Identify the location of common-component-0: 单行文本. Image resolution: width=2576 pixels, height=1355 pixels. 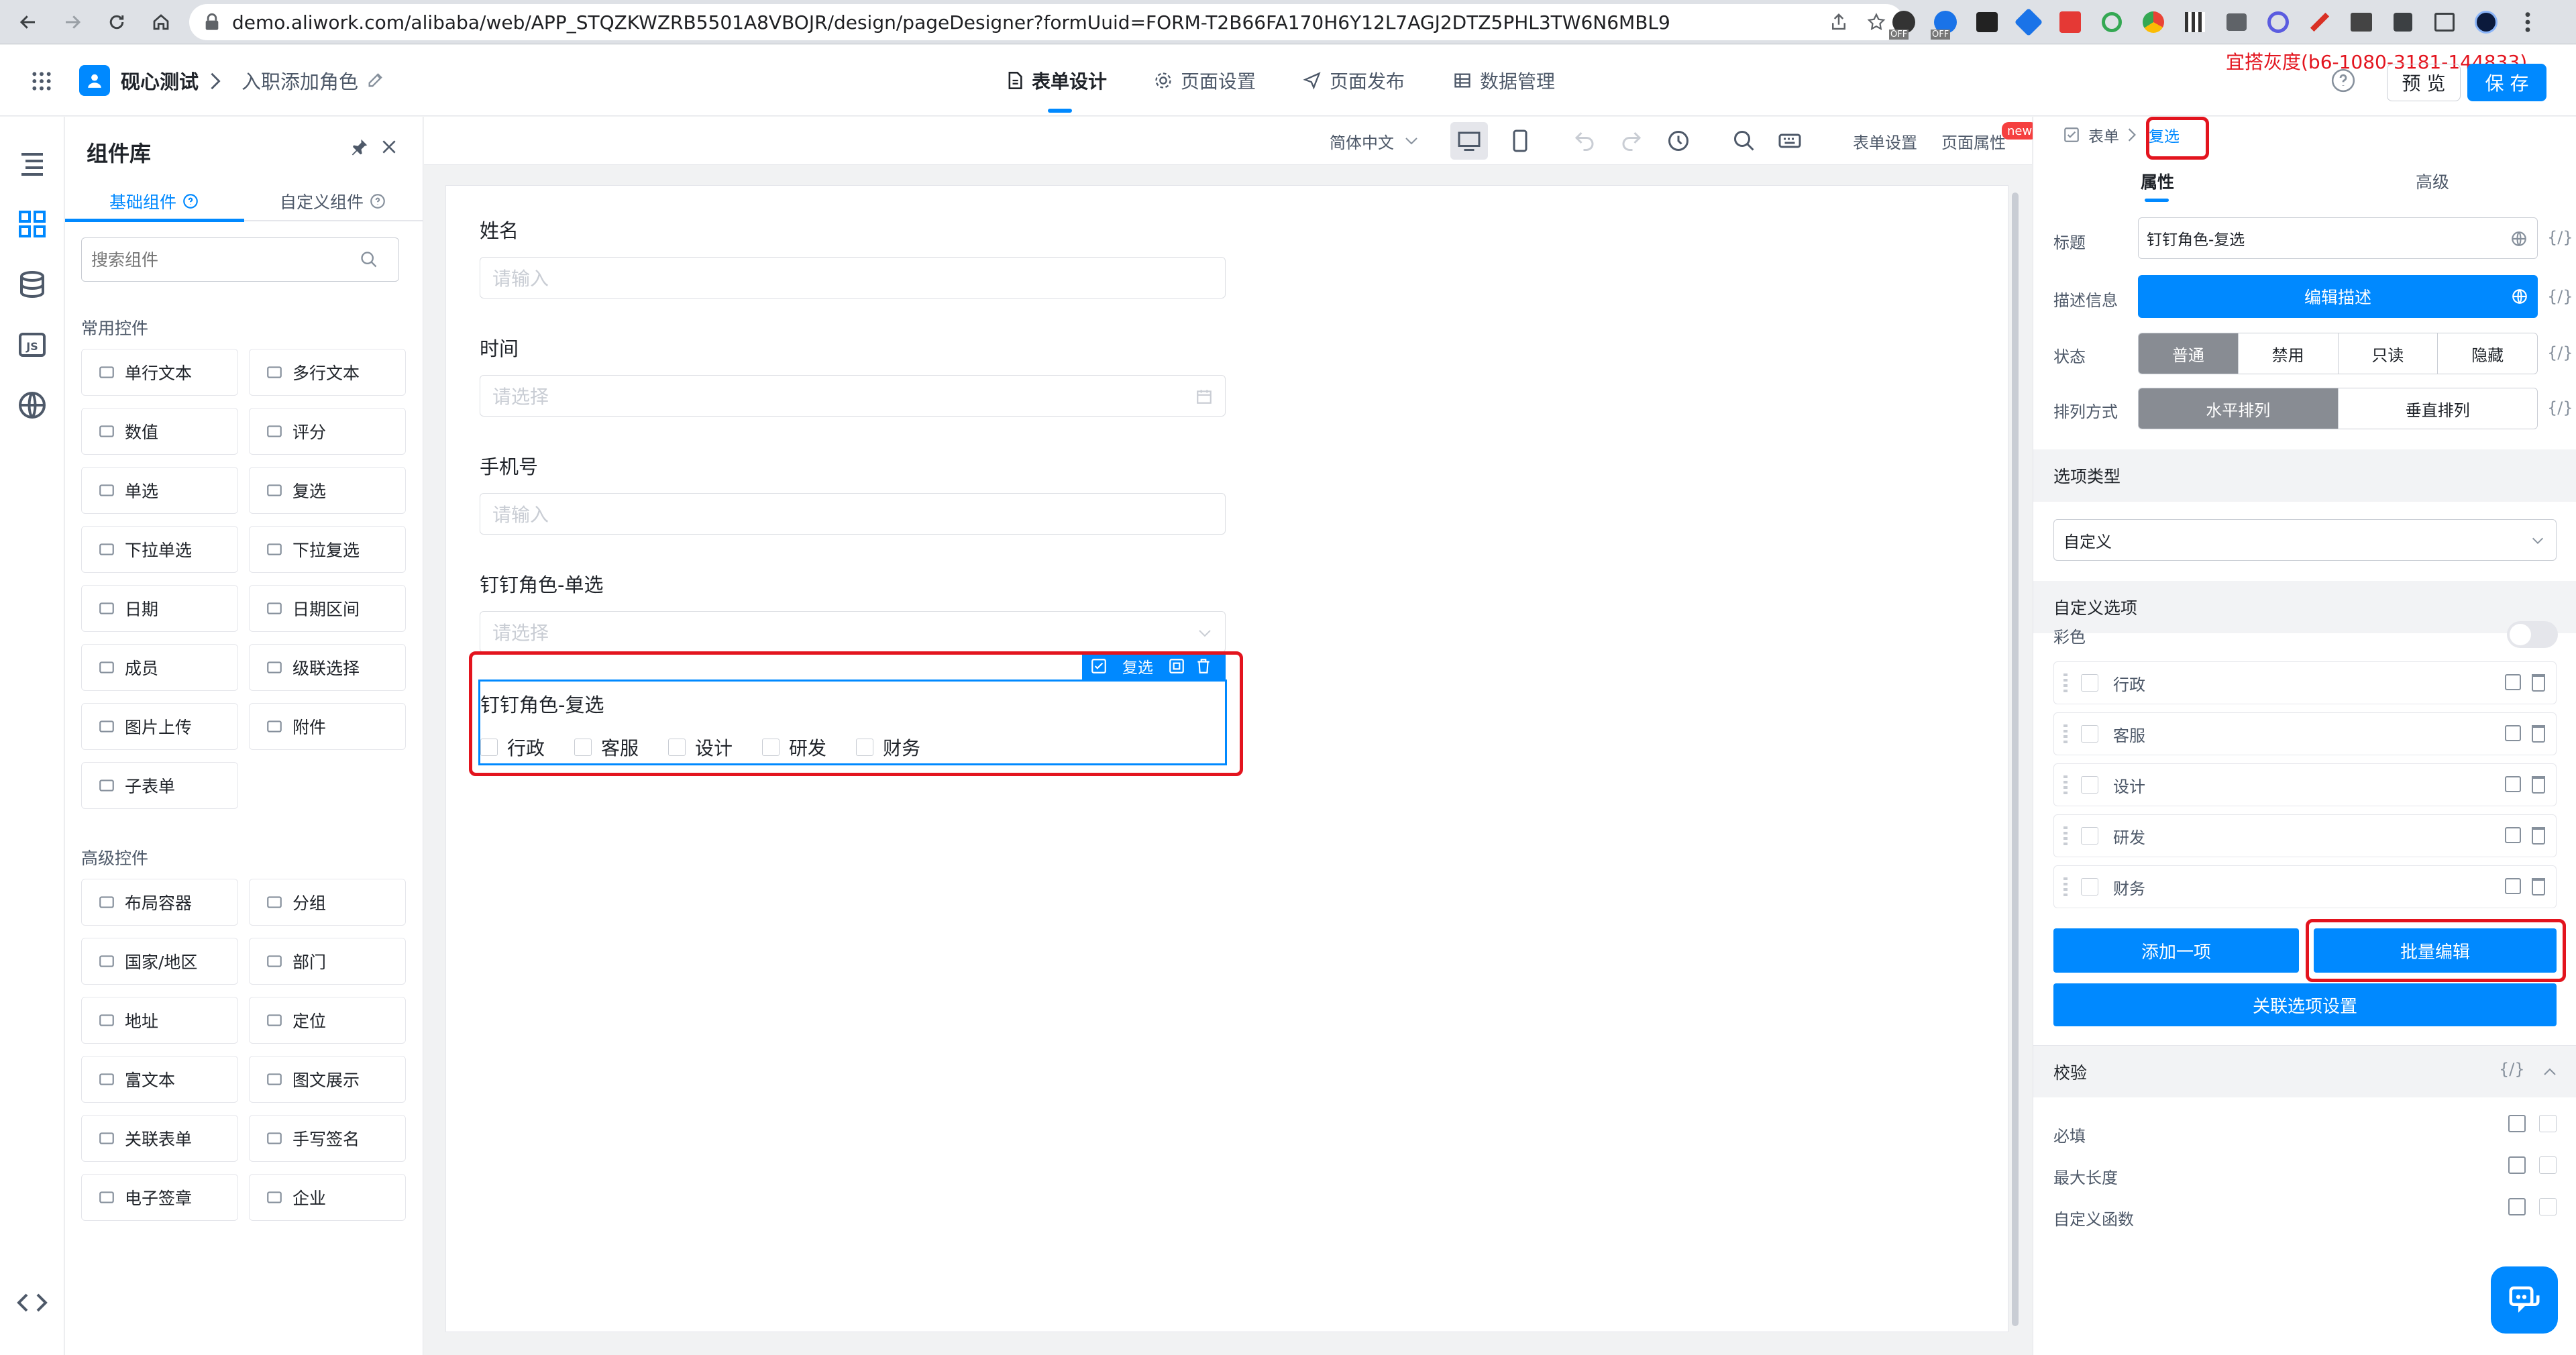
(159, 372).